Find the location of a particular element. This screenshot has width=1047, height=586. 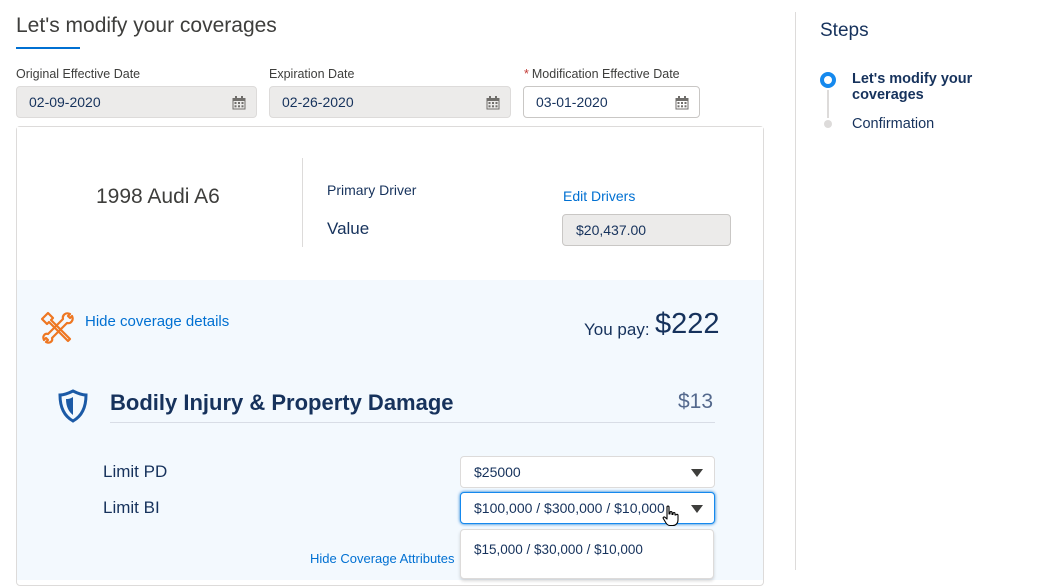

hide-coverage-attributes-link: Hide Coverage Attributes is located at coordinates (382, 558).